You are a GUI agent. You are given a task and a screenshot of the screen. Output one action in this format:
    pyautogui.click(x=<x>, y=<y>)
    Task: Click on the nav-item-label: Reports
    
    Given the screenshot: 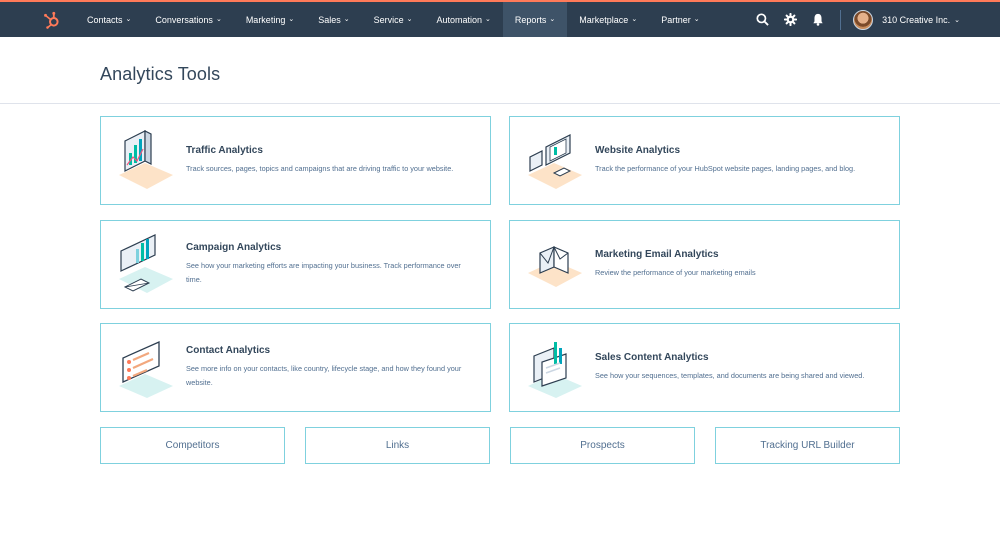 What is the action you would take?
    pyautogui.click(x=530, y=19)
    